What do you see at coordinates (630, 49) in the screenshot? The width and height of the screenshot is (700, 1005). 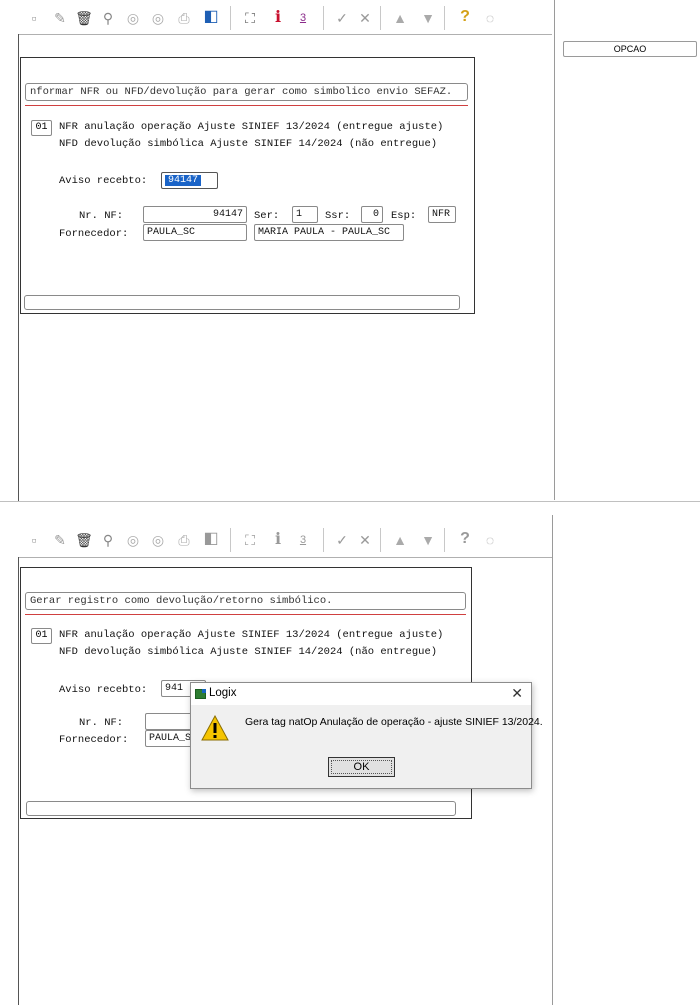 I see `opcao-button: OPCAO` at bounding box center [630, 49].